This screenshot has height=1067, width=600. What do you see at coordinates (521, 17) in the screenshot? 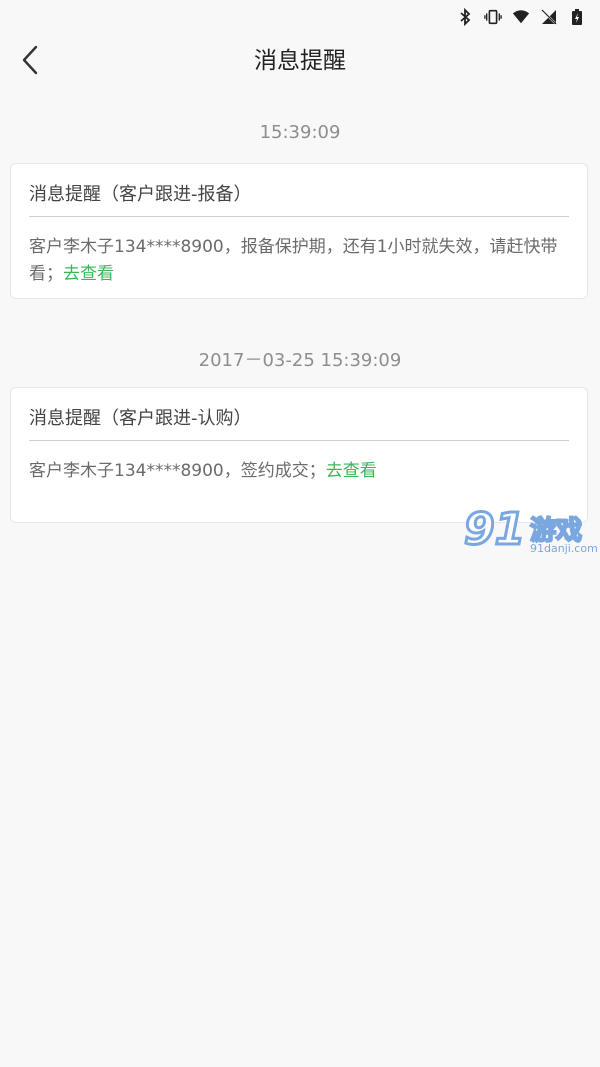
I see `wifi-icon` at bounding box center [521, 17].